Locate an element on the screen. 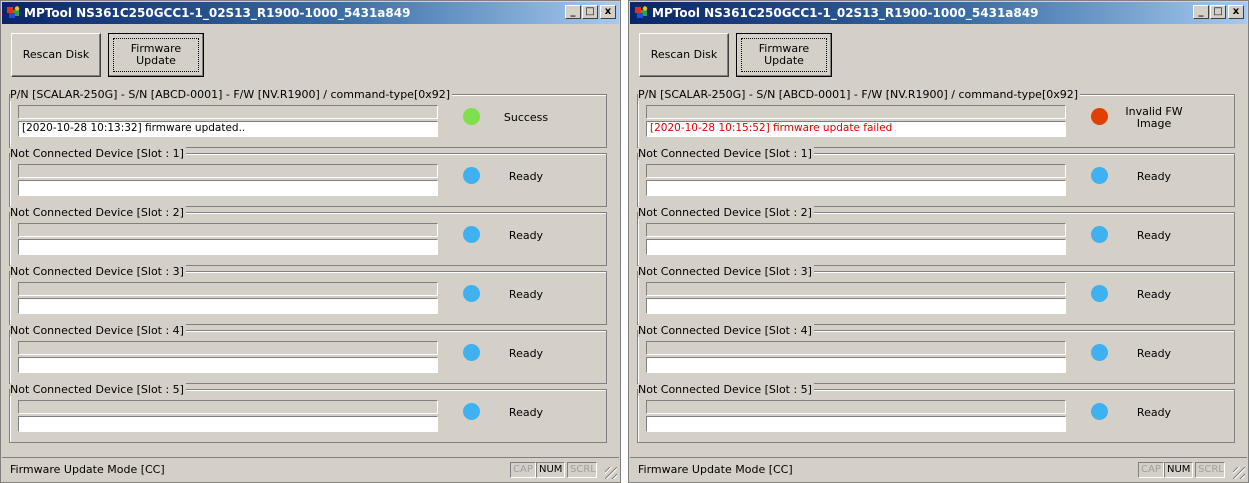  status-line1: Success is located at coordinates (526, 117).